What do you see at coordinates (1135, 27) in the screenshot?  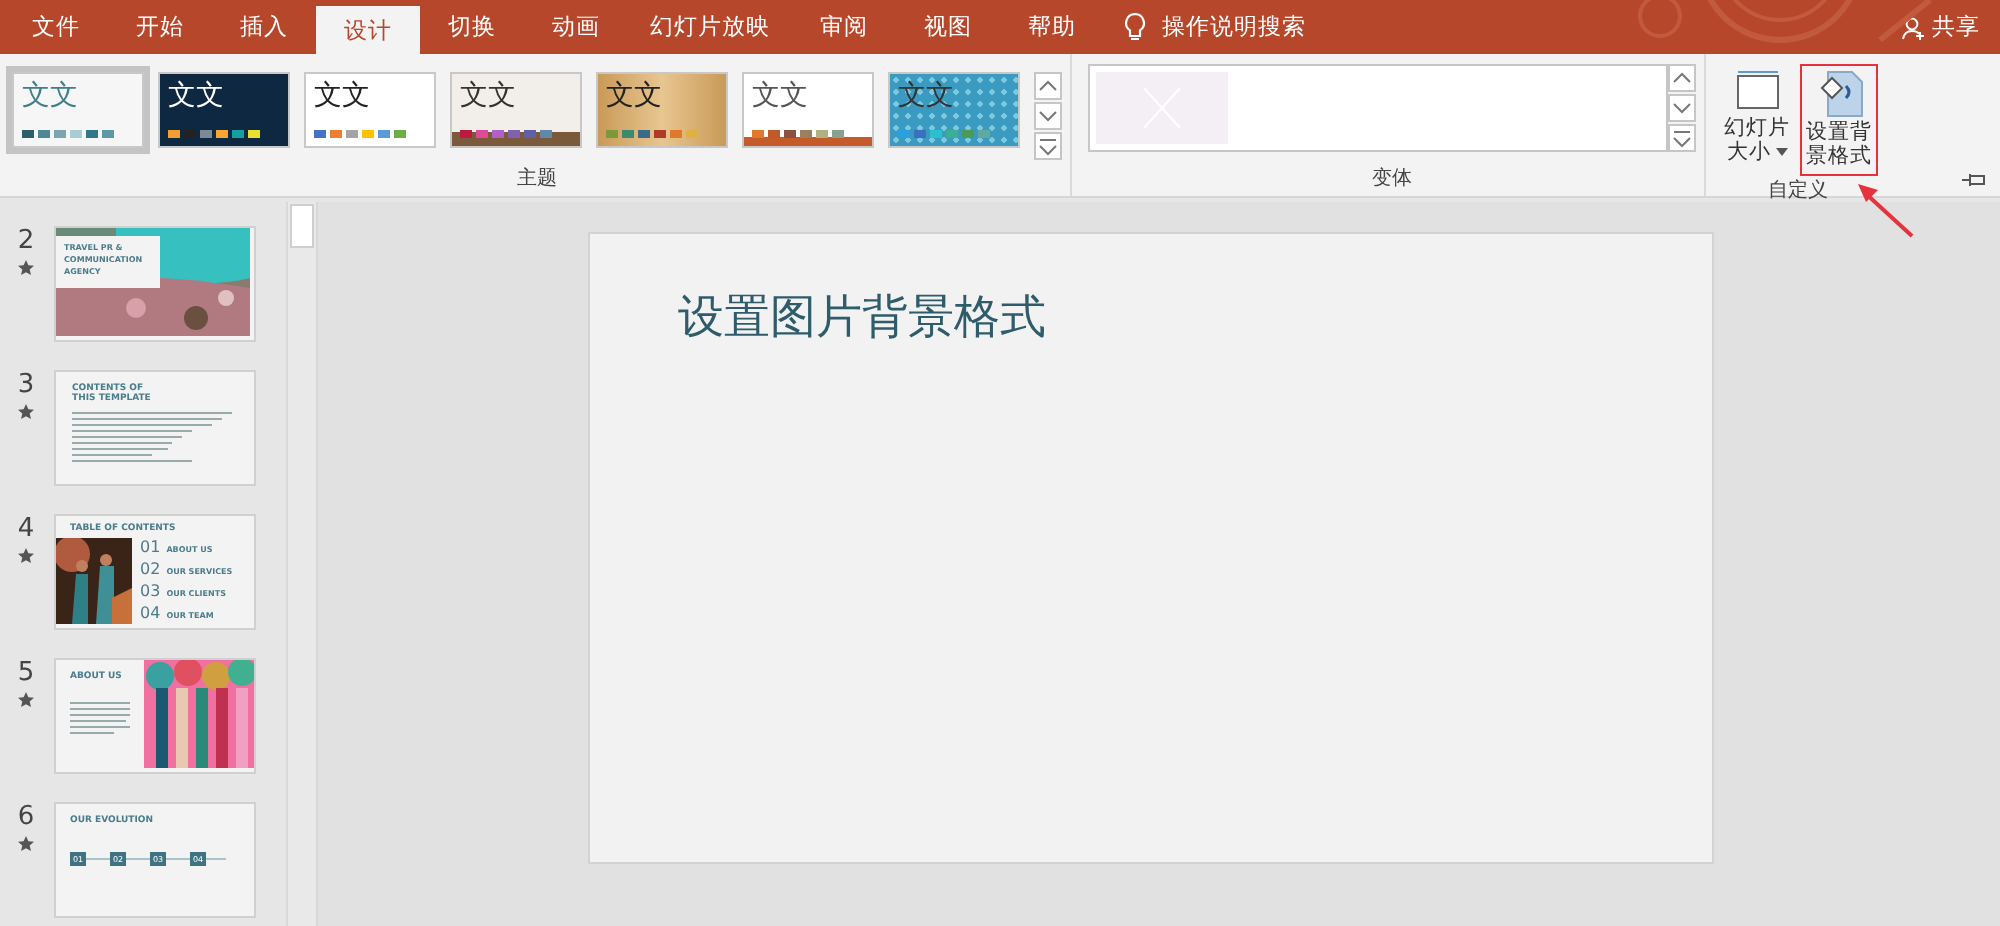 I see `lightbulb-icon` at bounding box center [1135, 27].